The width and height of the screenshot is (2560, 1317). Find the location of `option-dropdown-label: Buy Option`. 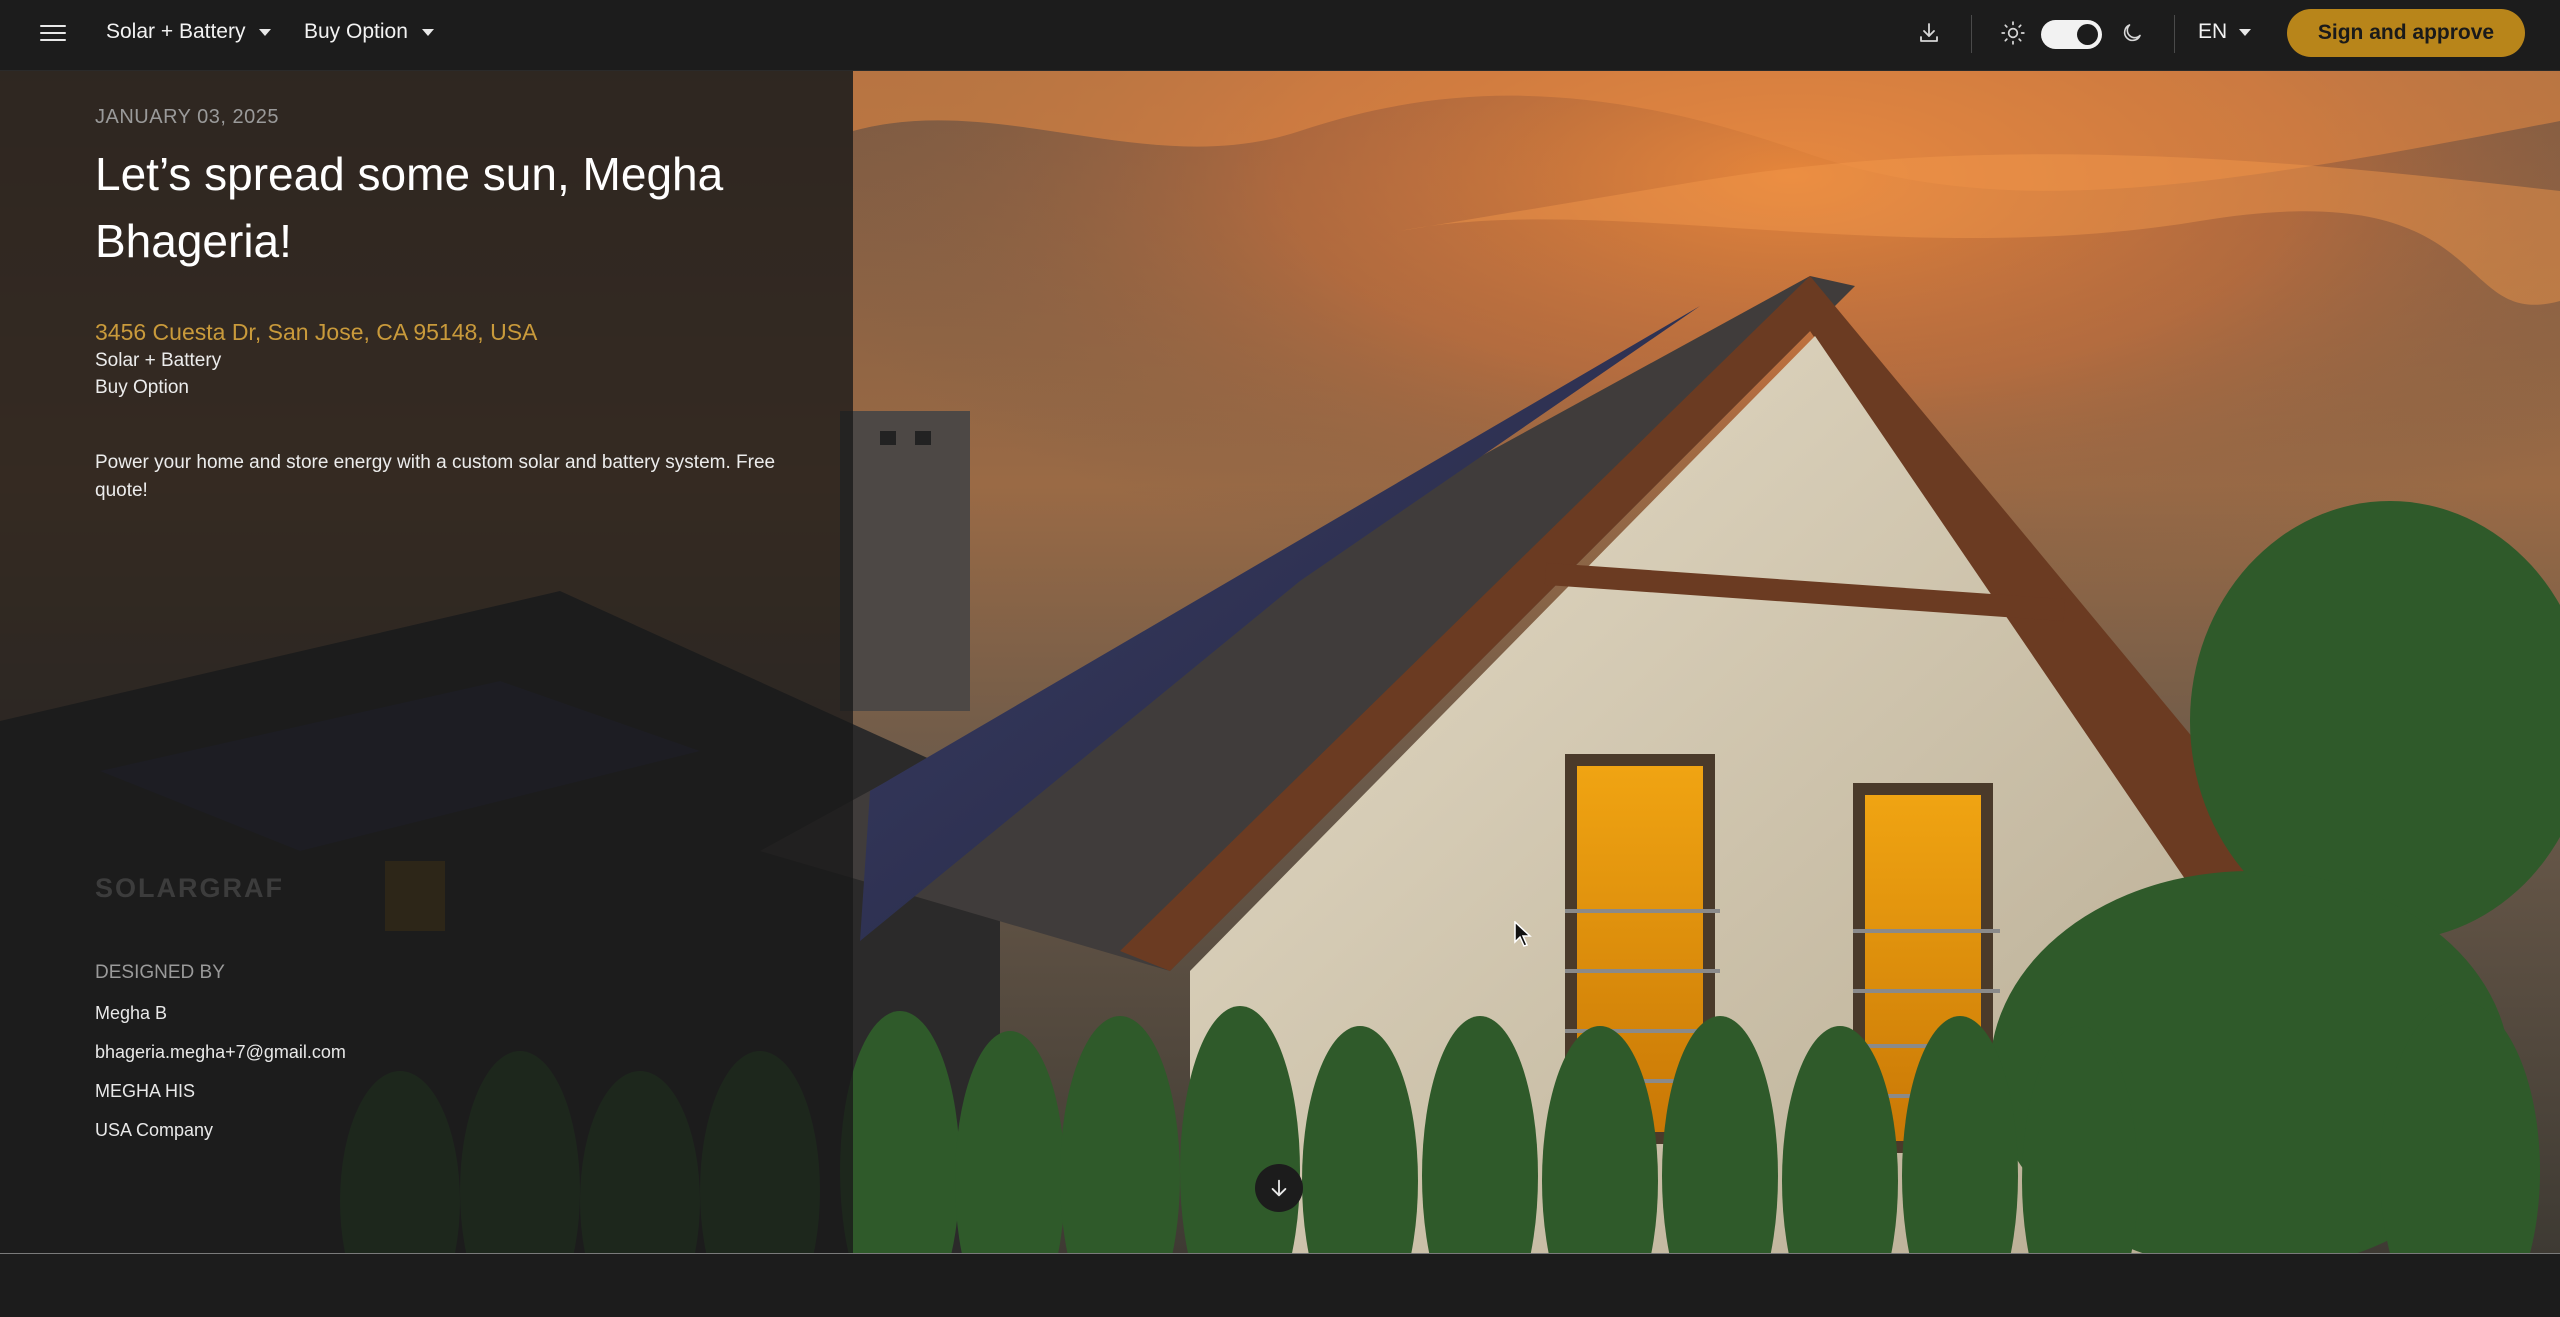

option-dropdown-label: Buy Option is located at coordinates (356, 31).